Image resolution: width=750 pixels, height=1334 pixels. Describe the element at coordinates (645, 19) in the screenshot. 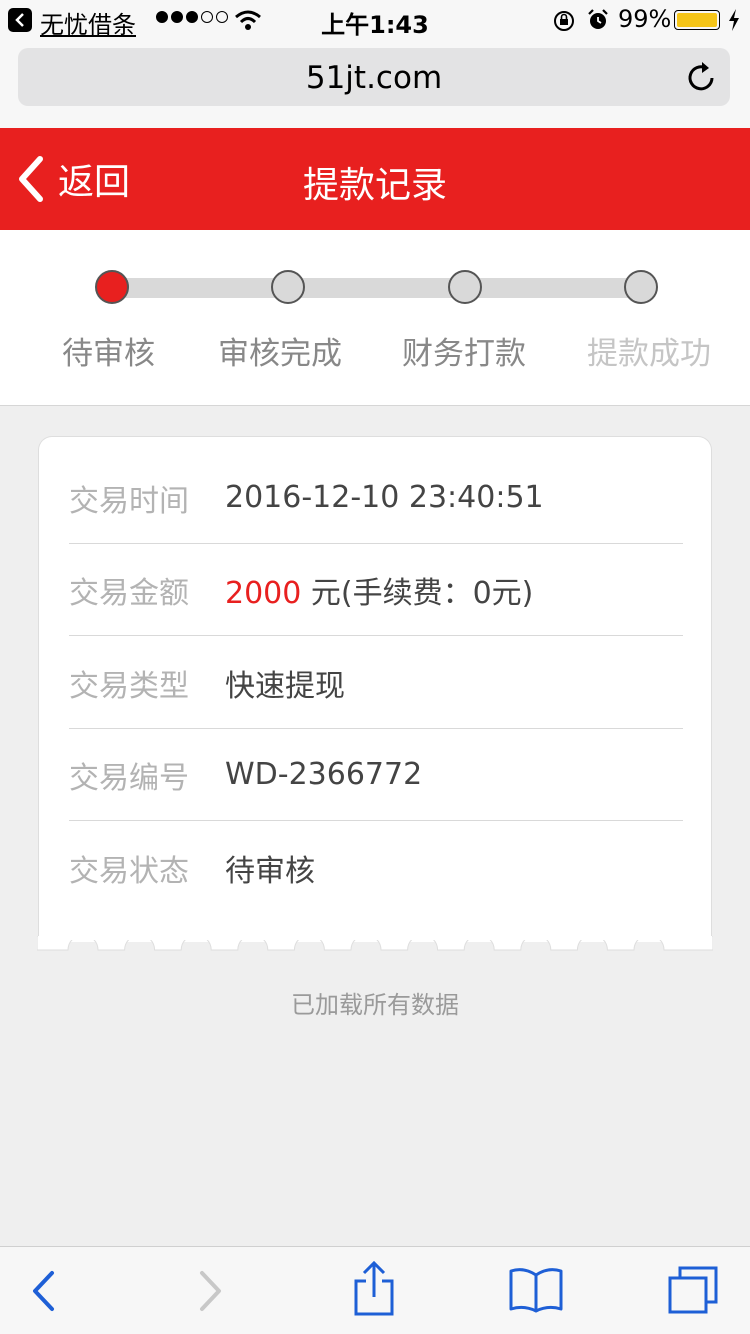

I see `battery-percent: 99%` at that location.